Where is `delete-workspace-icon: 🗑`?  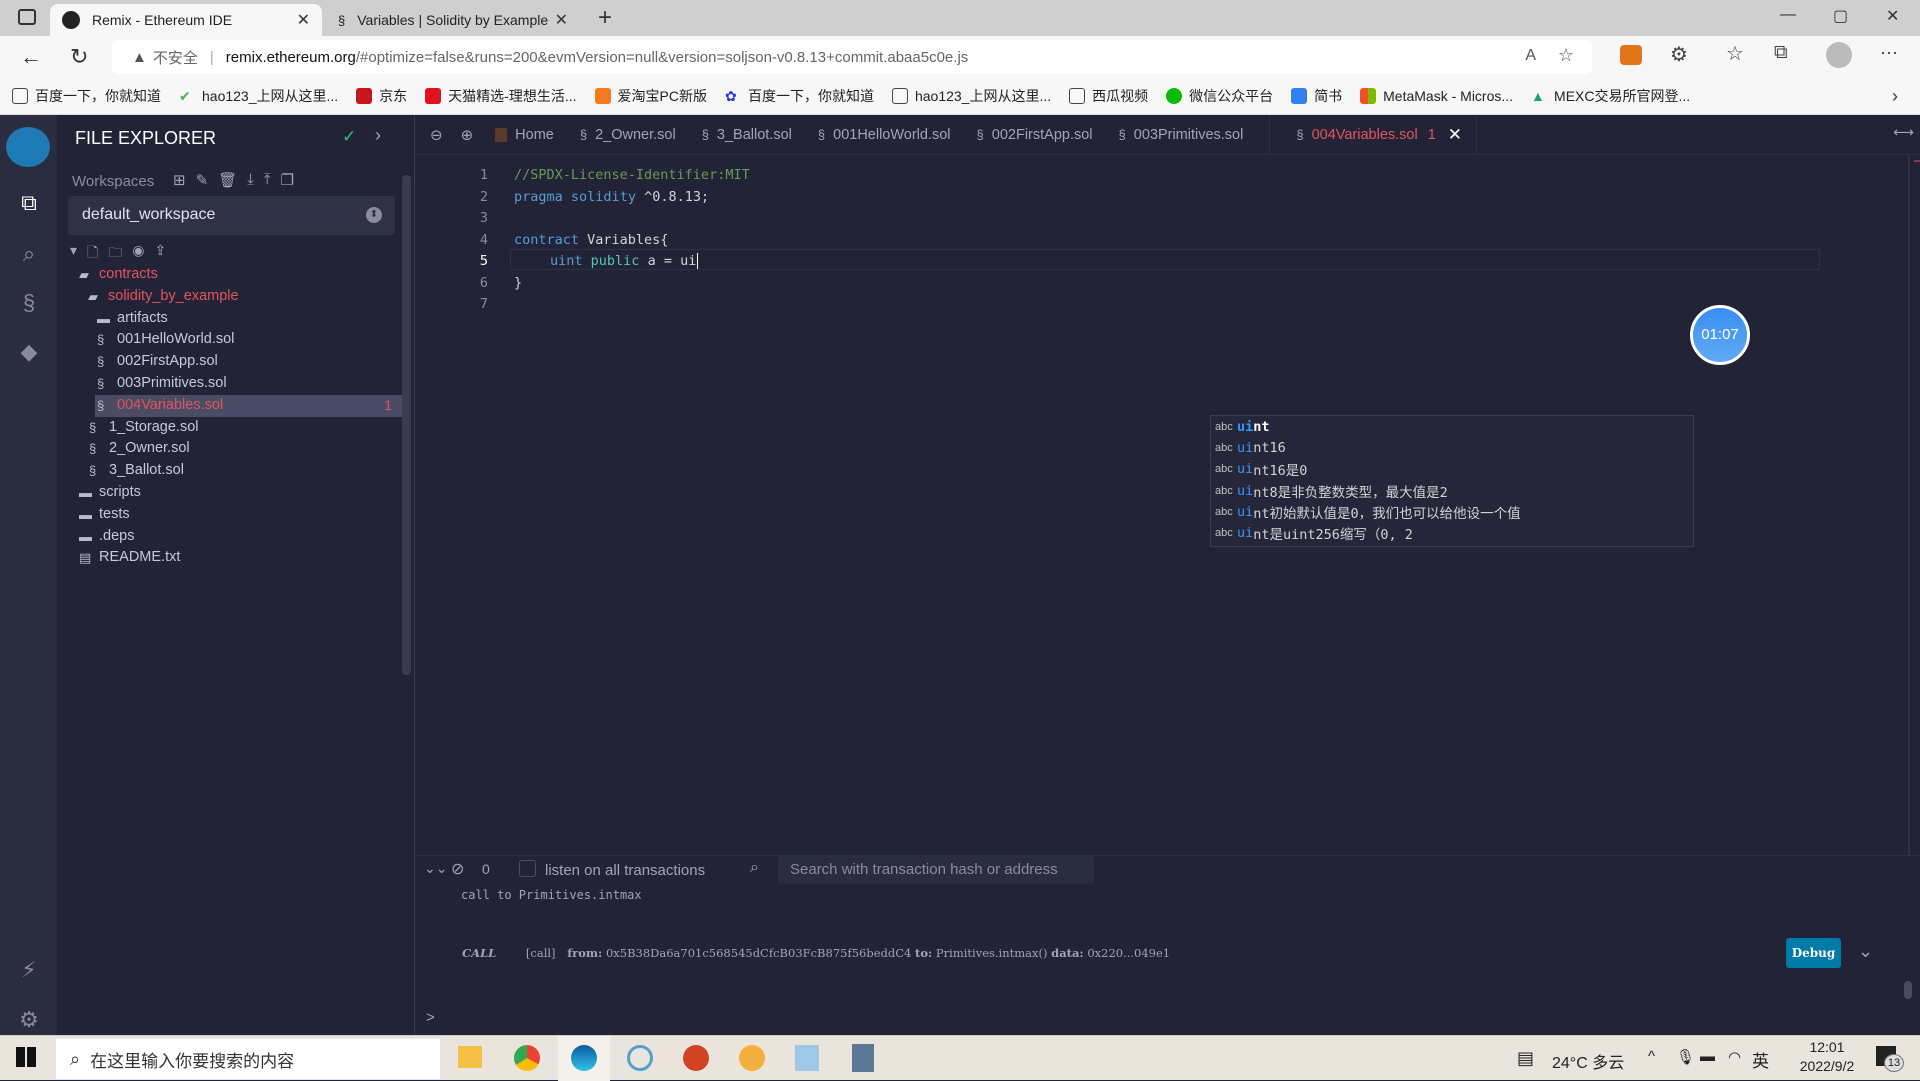 delete-workspace-icon: 🗑 is located at coordinates (227, 180).